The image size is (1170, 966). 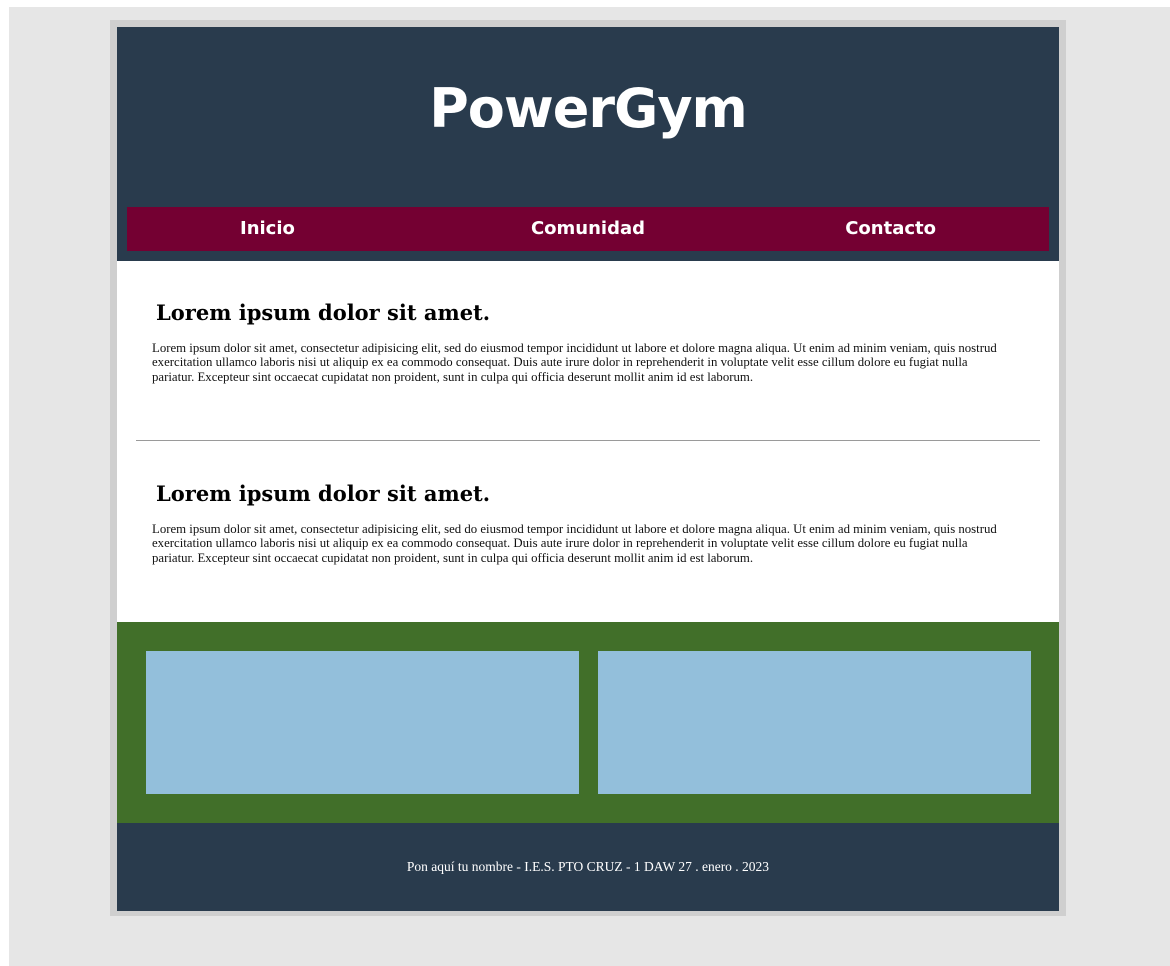 I want to click on main-nav: Inicio Comunidad Contacto, so click(x=588, y=229).